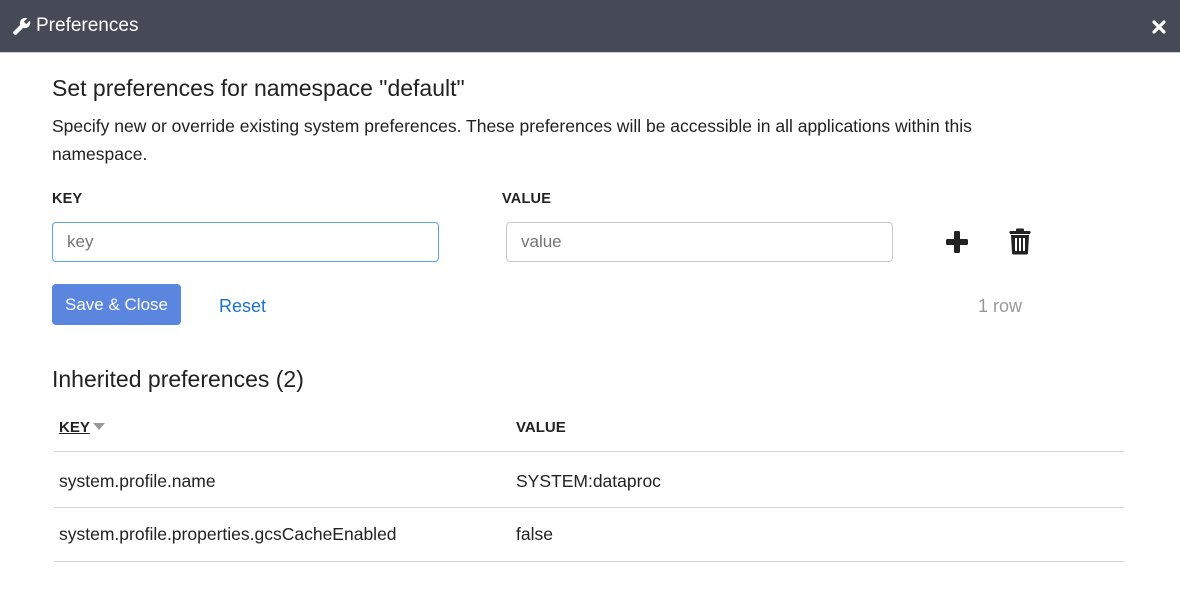  I want to click on row-value: SYSTEM:dataproc, so click(588, 481).